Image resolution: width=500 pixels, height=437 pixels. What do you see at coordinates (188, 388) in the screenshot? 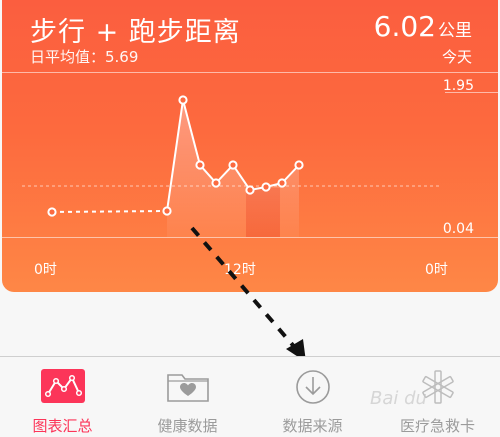
I see `folder-heart-icon` at bounding box center [188, 388].